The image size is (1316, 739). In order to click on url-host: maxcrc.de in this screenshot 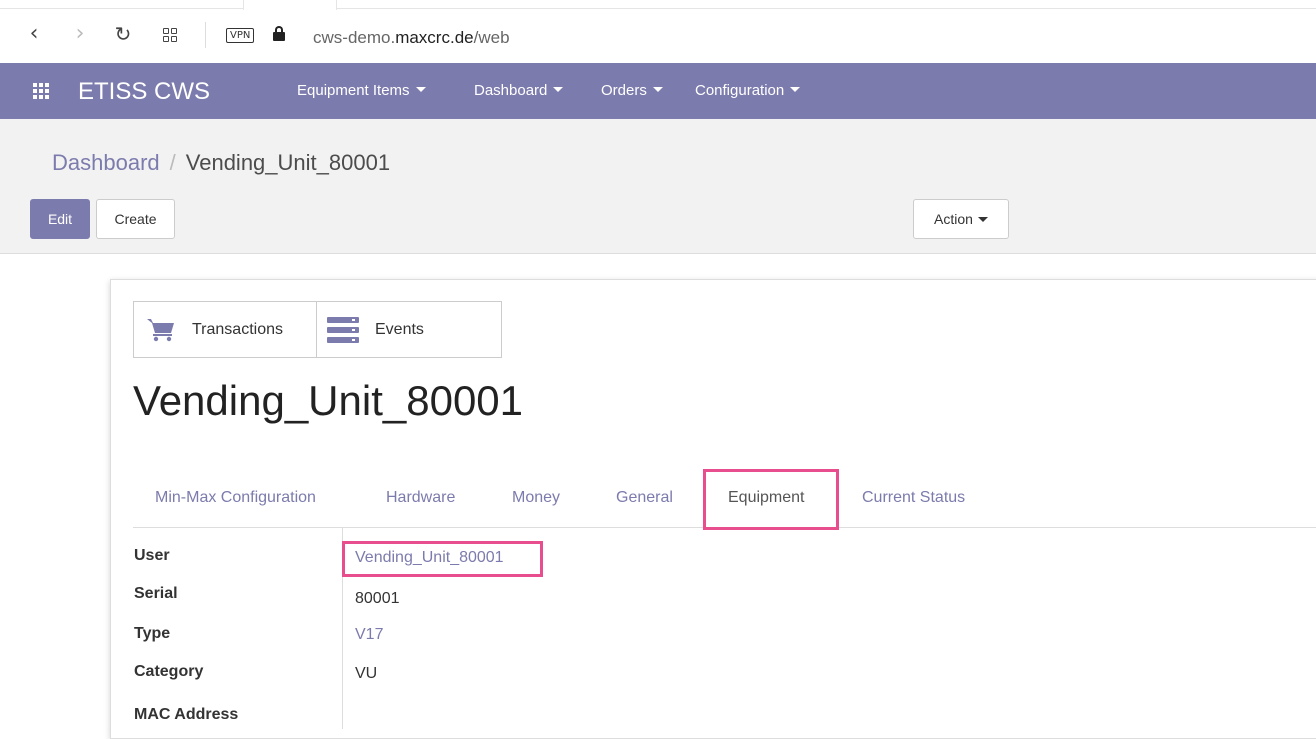, I will do `click(434, 37)`.